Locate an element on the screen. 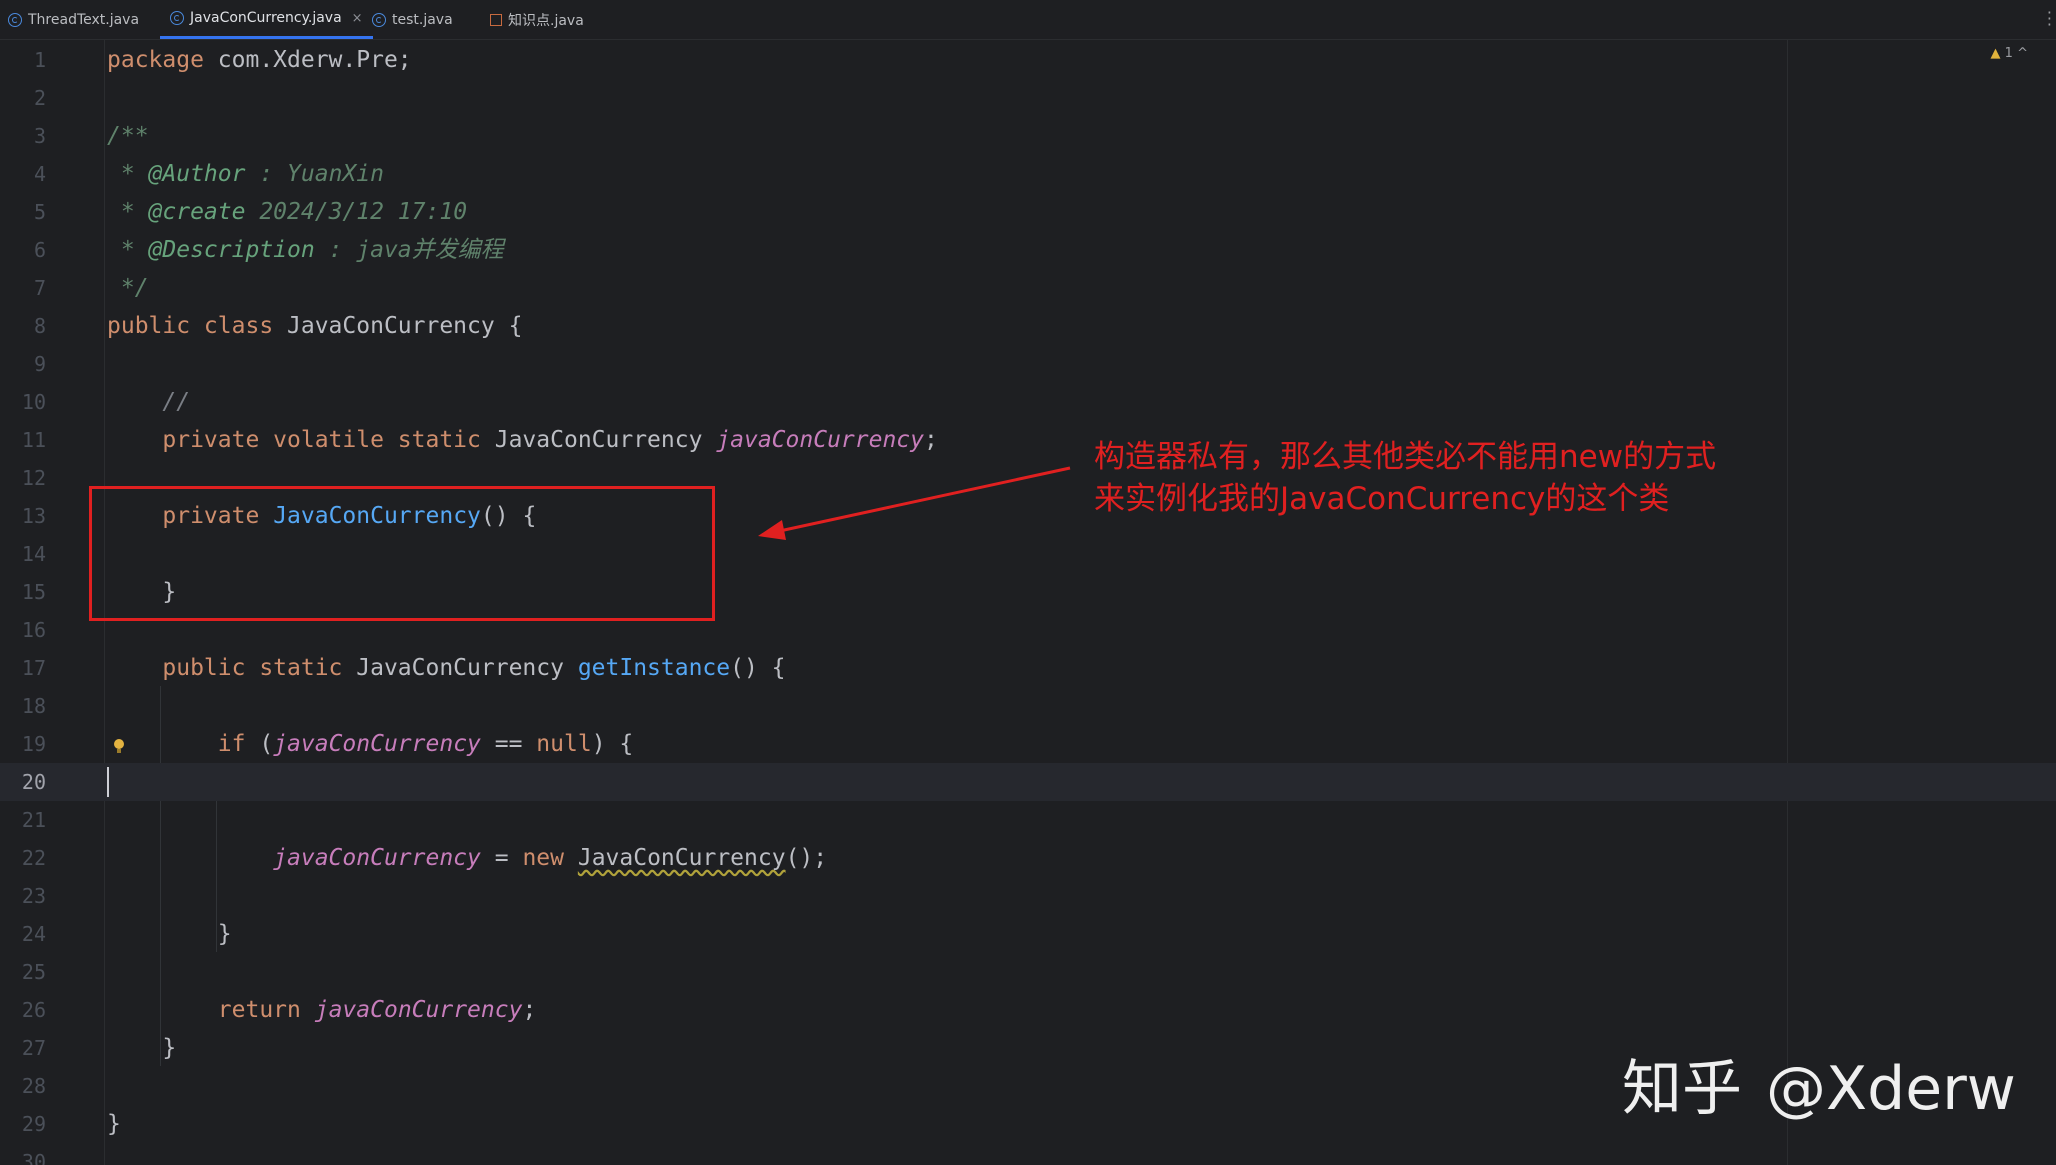 This screenshot has height=1165, width=2056. line-number: 20 is located at coordinates (33, 782).